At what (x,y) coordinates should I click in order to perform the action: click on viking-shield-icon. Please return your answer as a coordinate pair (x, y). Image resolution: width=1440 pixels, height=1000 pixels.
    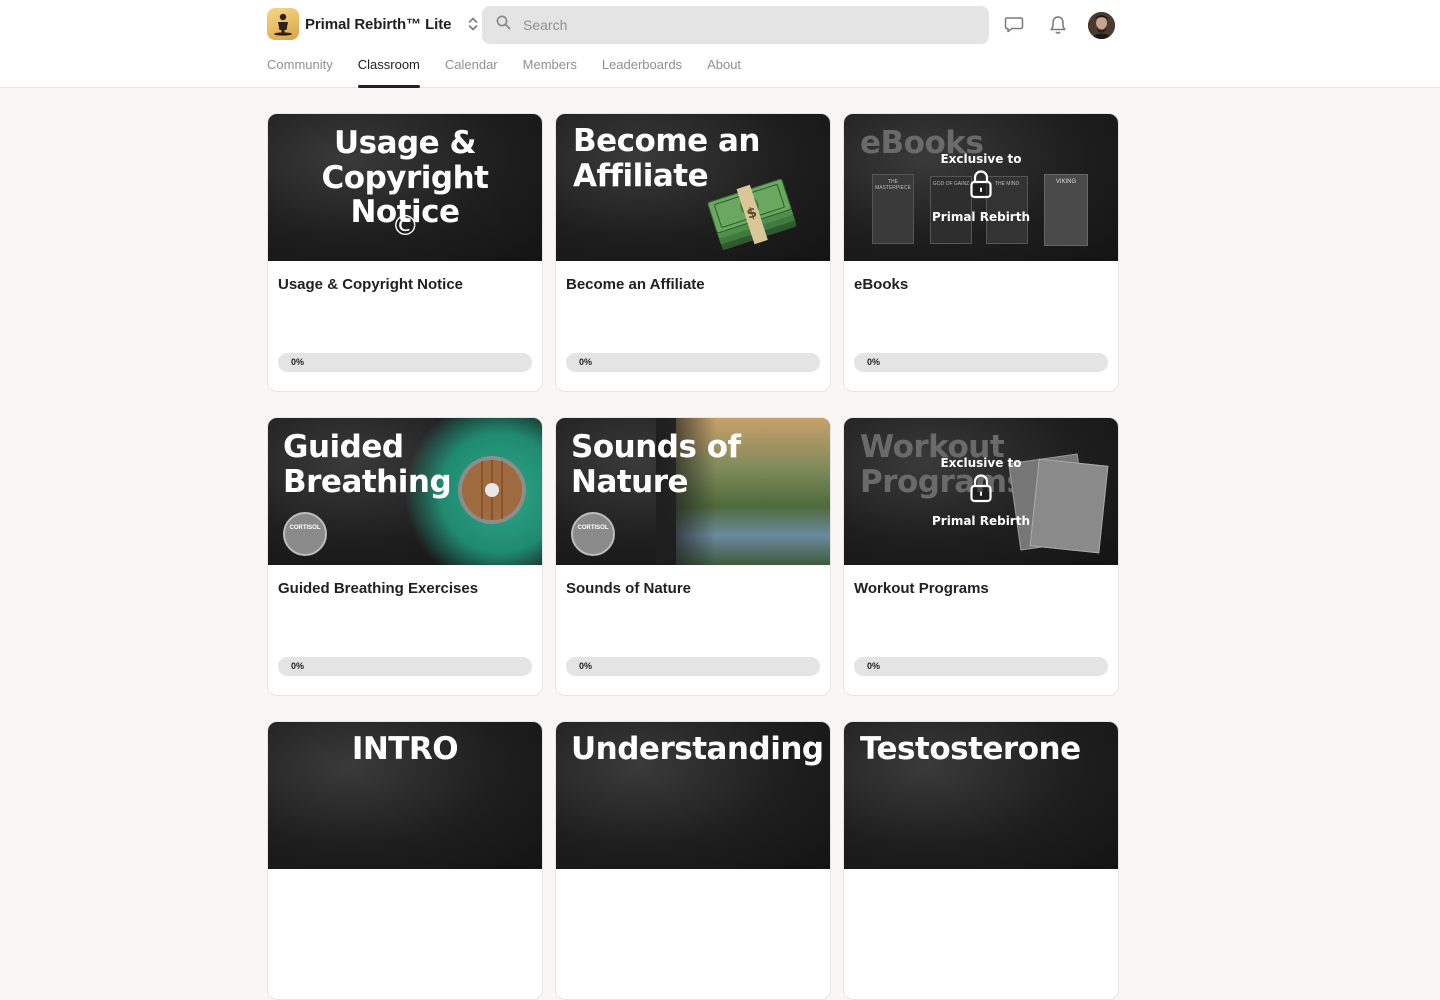
    Looking at the image, I should click on (492, 490).